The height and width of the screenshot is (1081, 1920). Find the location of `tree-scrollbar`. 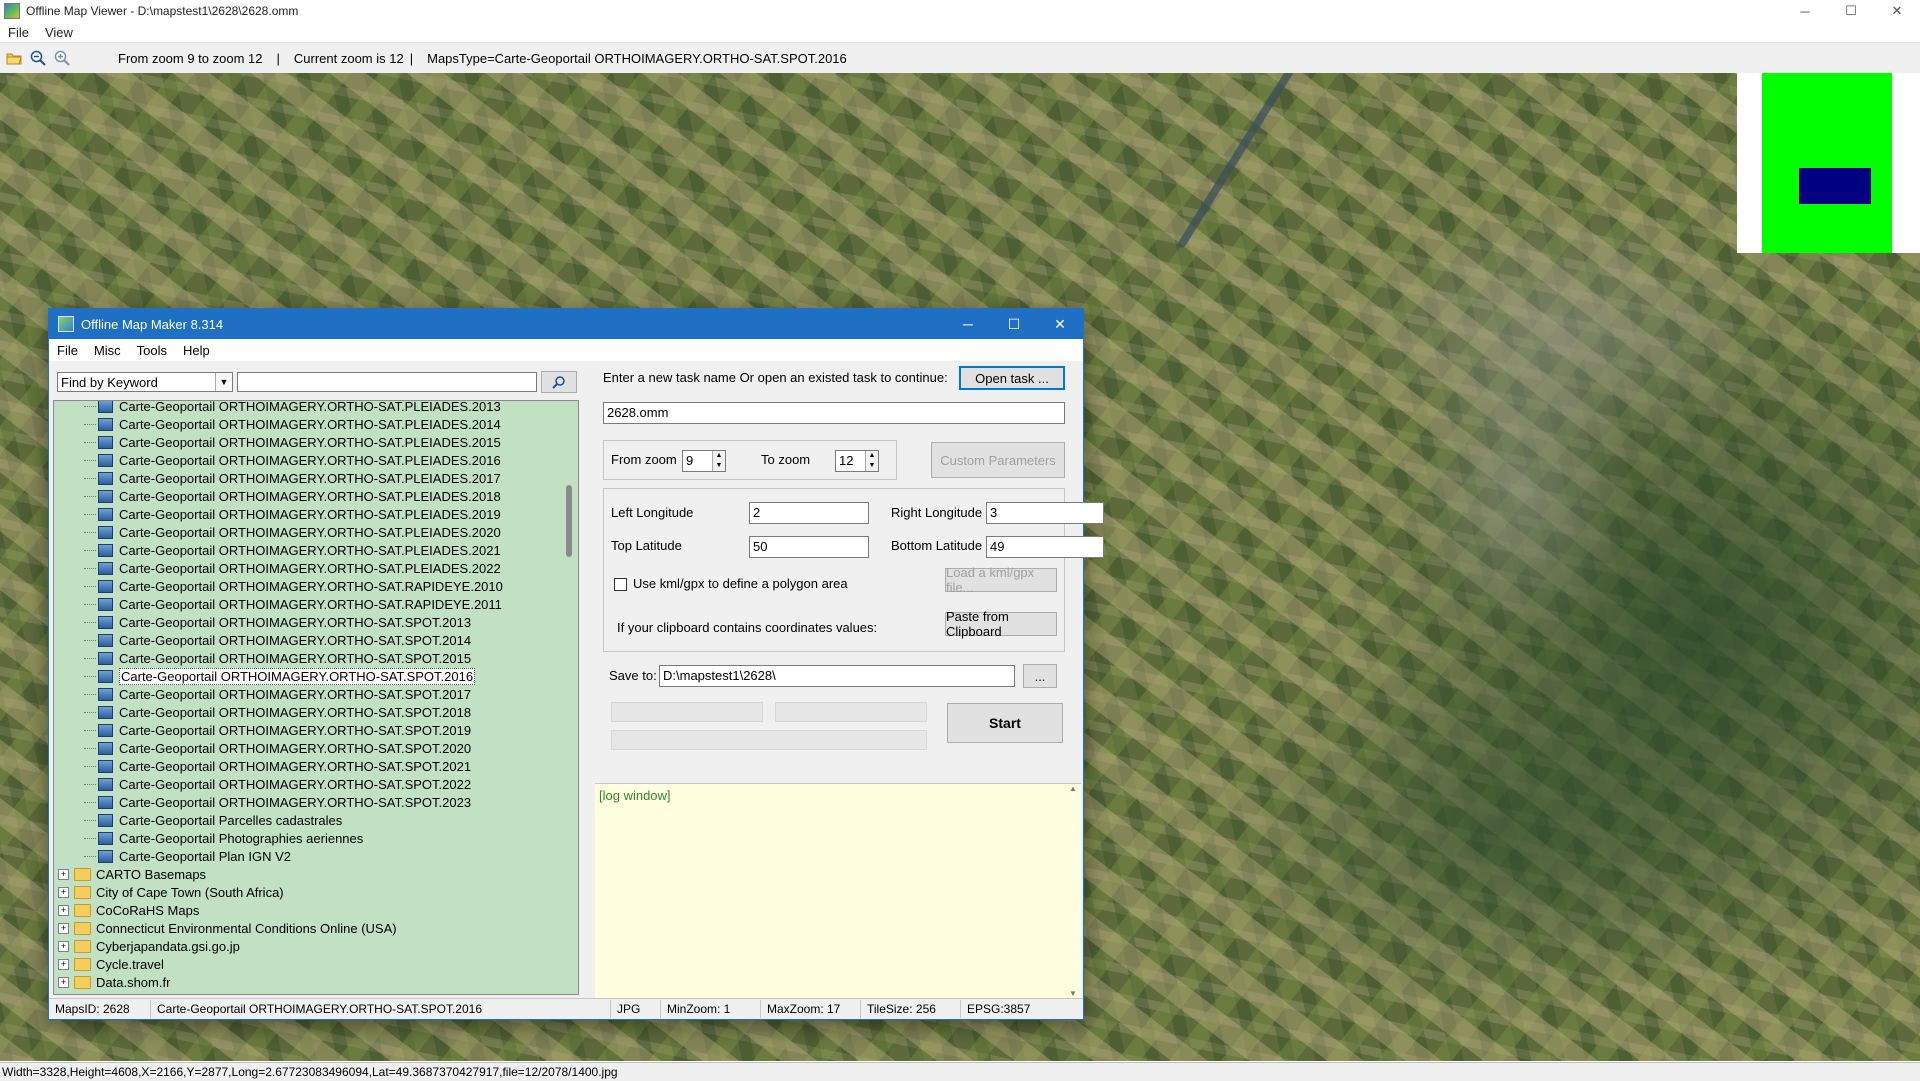

tree-scrollbar is located at coordinates (570, 697).